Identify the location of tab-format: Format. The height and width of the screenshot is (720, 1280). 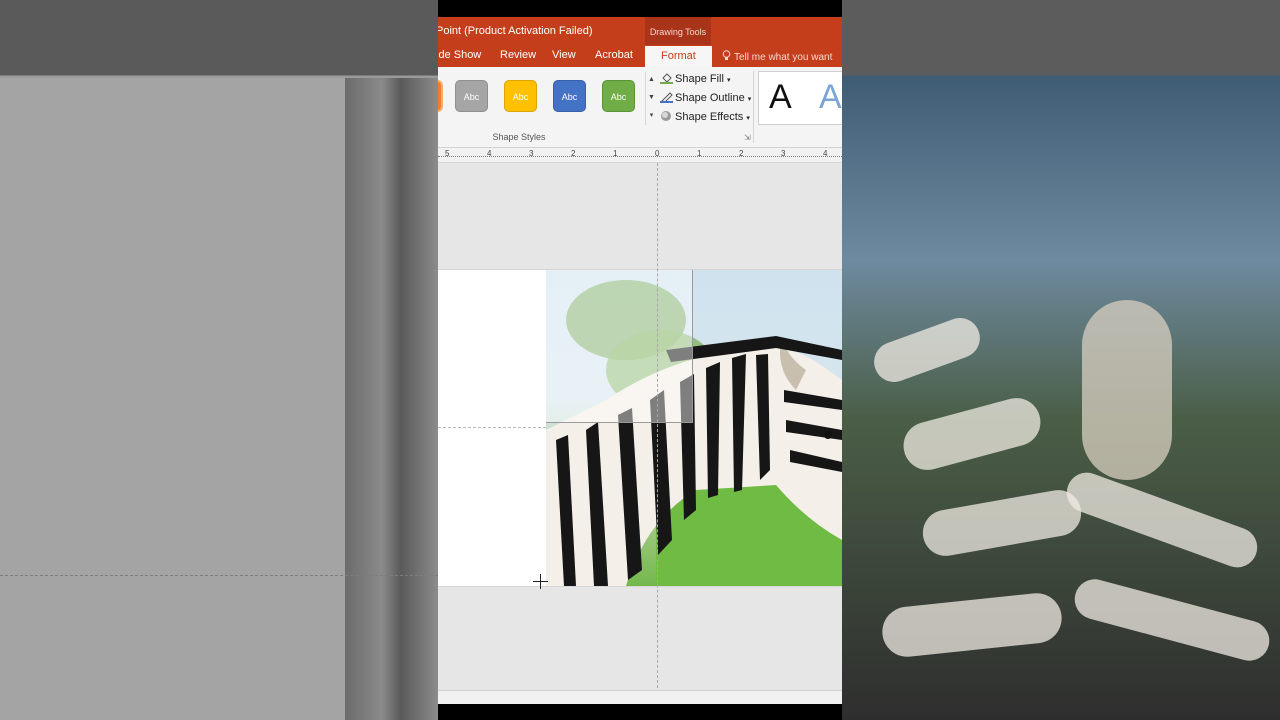
(678, 56).